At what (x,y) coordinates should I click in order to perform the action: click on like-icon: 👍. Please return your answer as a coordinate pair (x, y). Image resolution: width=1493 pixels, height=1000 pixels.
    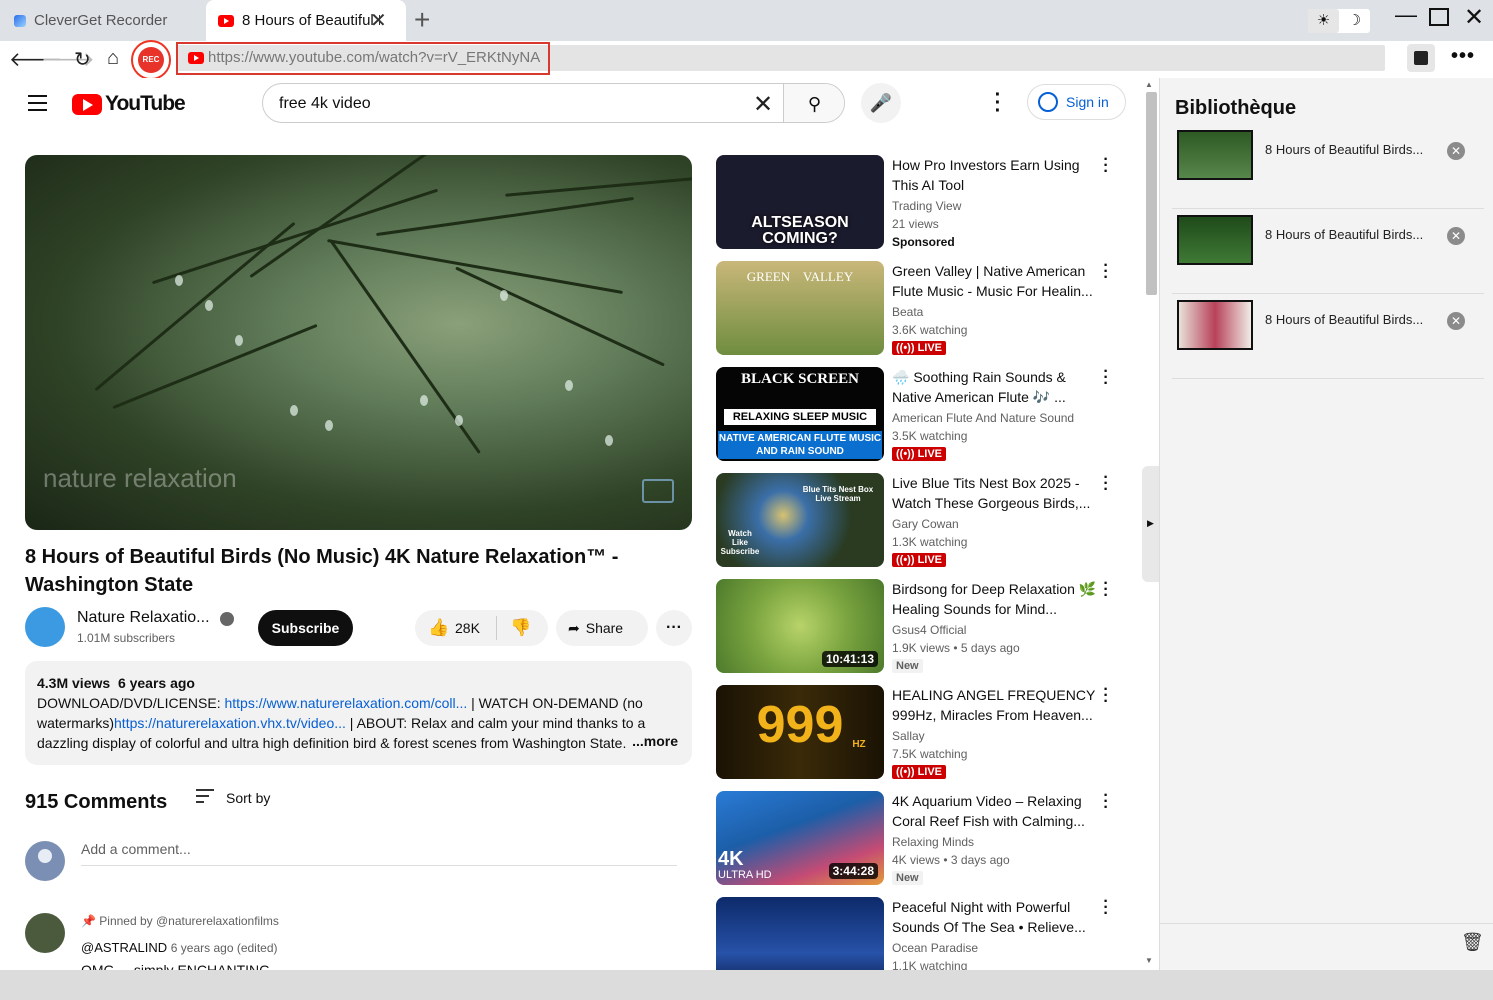
    Looking at the image, I should click on (438, 628).